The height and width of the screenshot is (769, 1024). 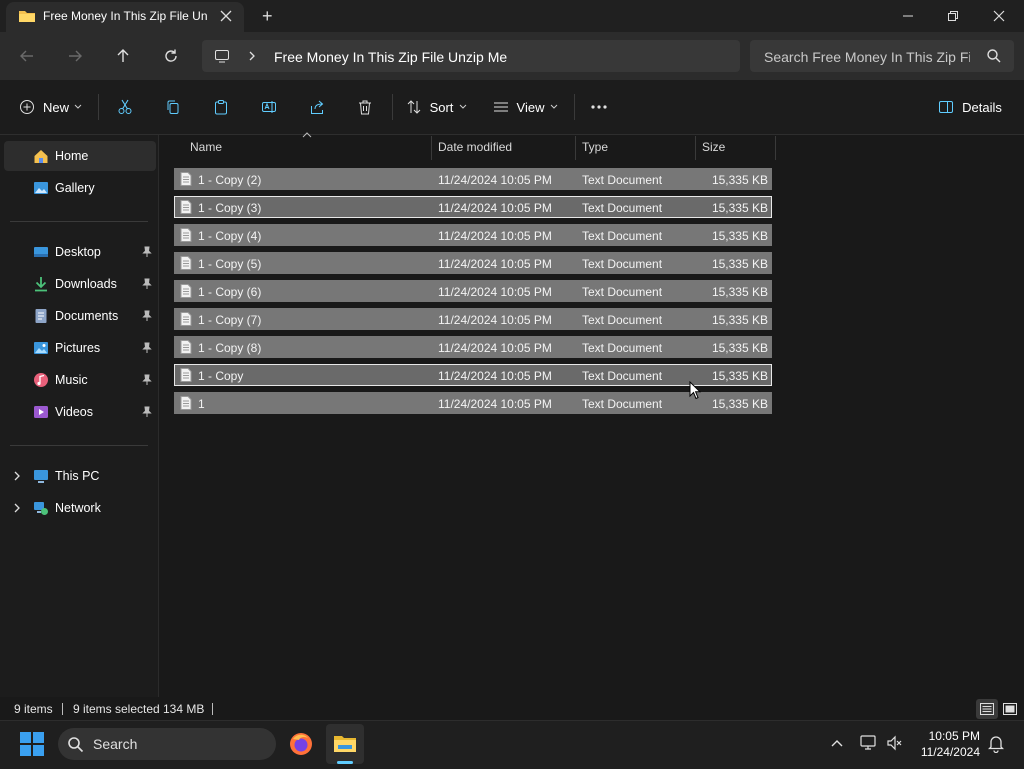 What do you see at coordinates (32, 744) in the screenshot?
I see `start-button` at bounding box center [32, 744].